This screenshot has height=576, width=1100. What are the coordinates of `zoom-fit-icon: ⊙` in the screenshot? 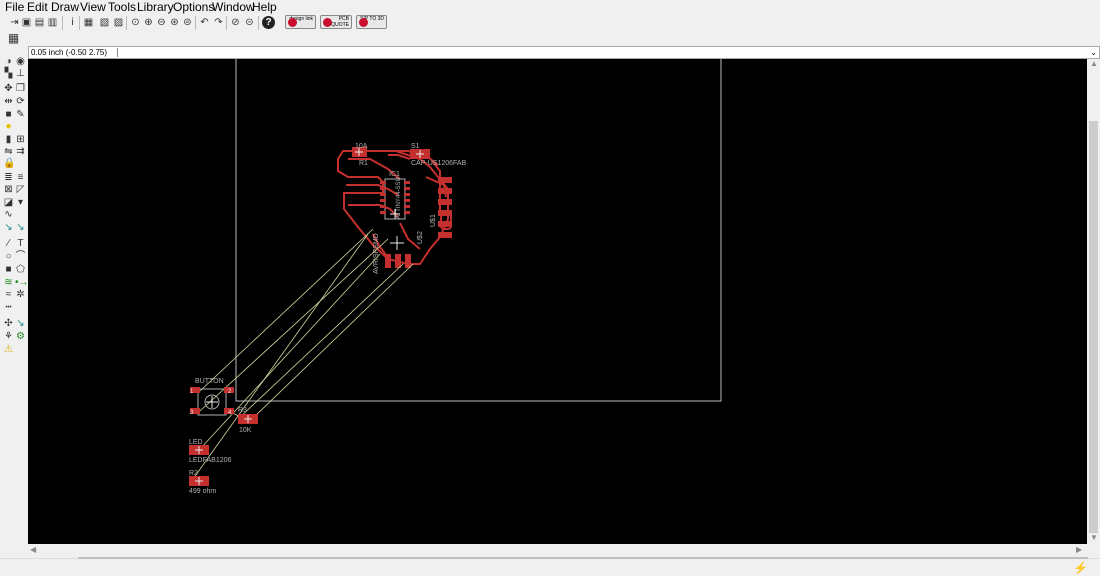 It's located at (135, 22).